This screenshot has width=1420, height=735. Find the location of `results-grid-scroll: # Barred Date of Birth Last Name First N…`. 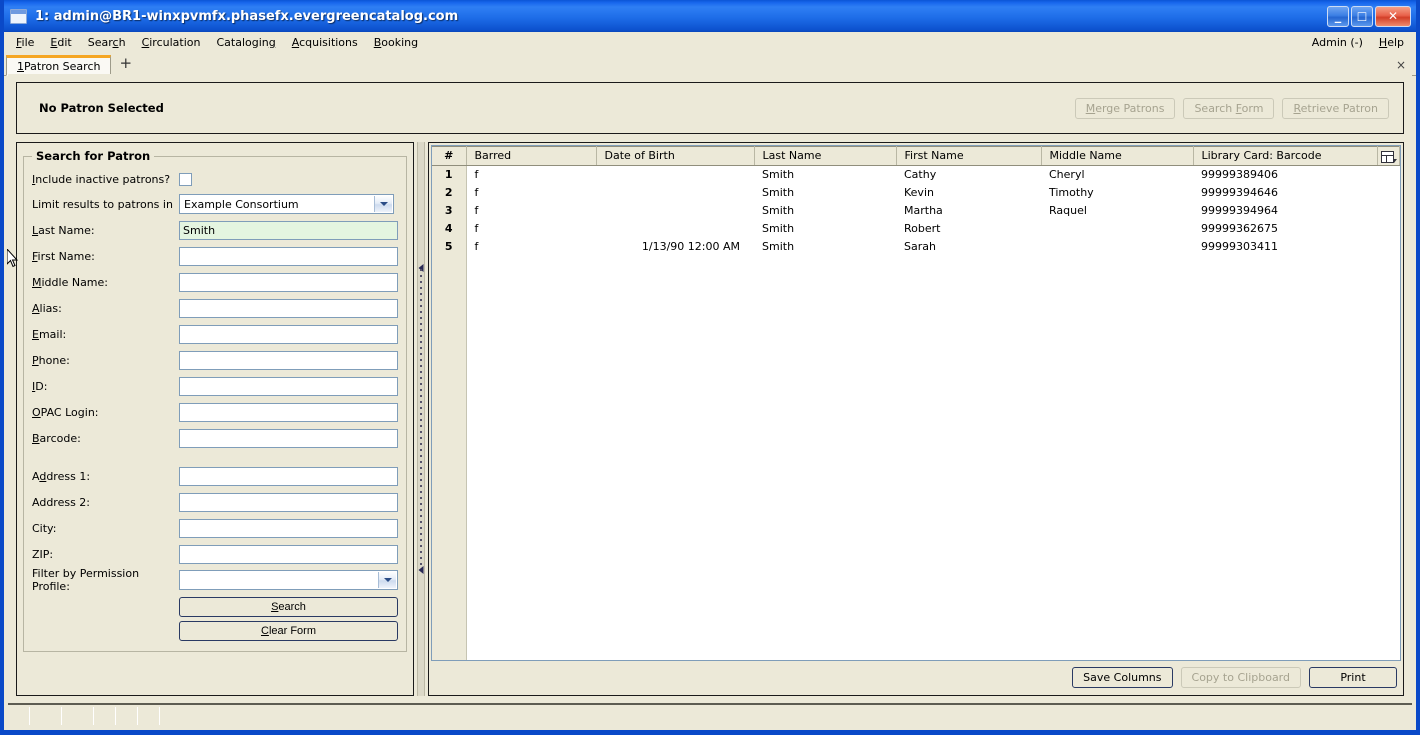

results-grid-scroll: # Barred Date of Birth Last Name First N… is located at coordinates (916, 201).